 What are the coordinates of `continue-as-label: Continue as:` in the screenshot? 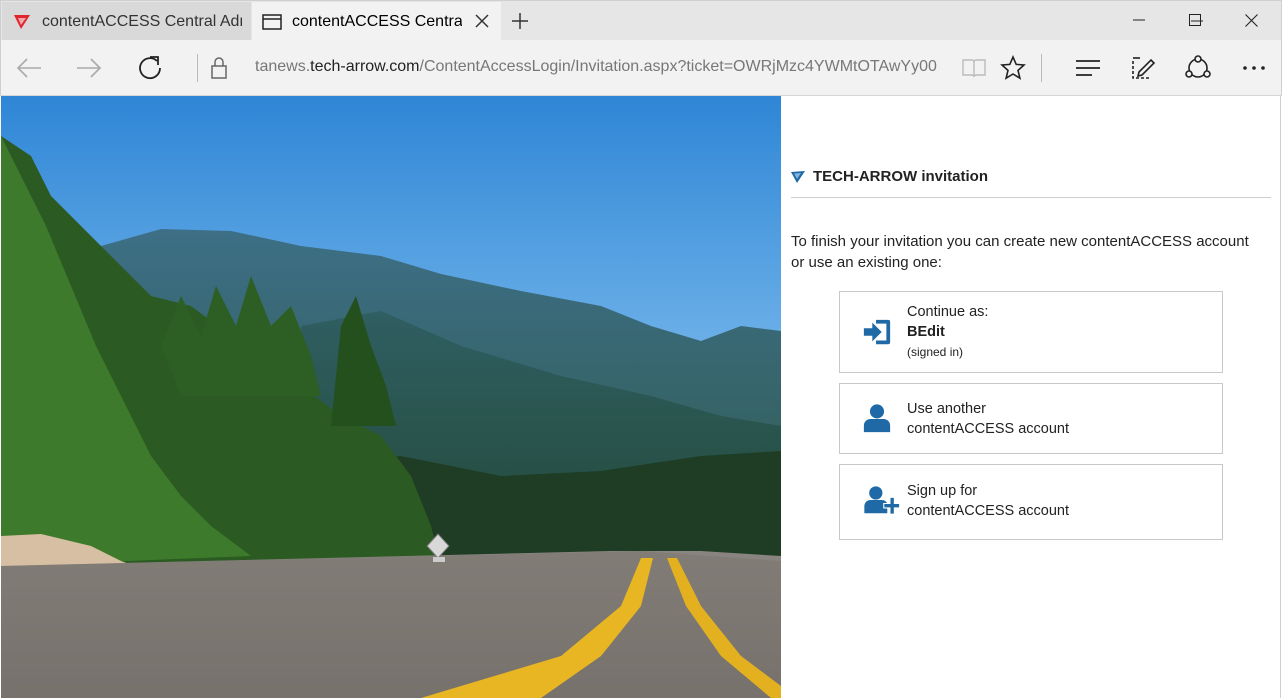 It's located at (948, 312).